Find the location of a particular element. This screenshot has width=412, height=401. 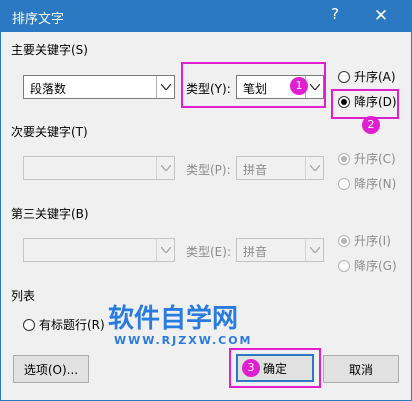

secondary-key-heading: 次要关键字(T) is located at coordinates (49, 132).